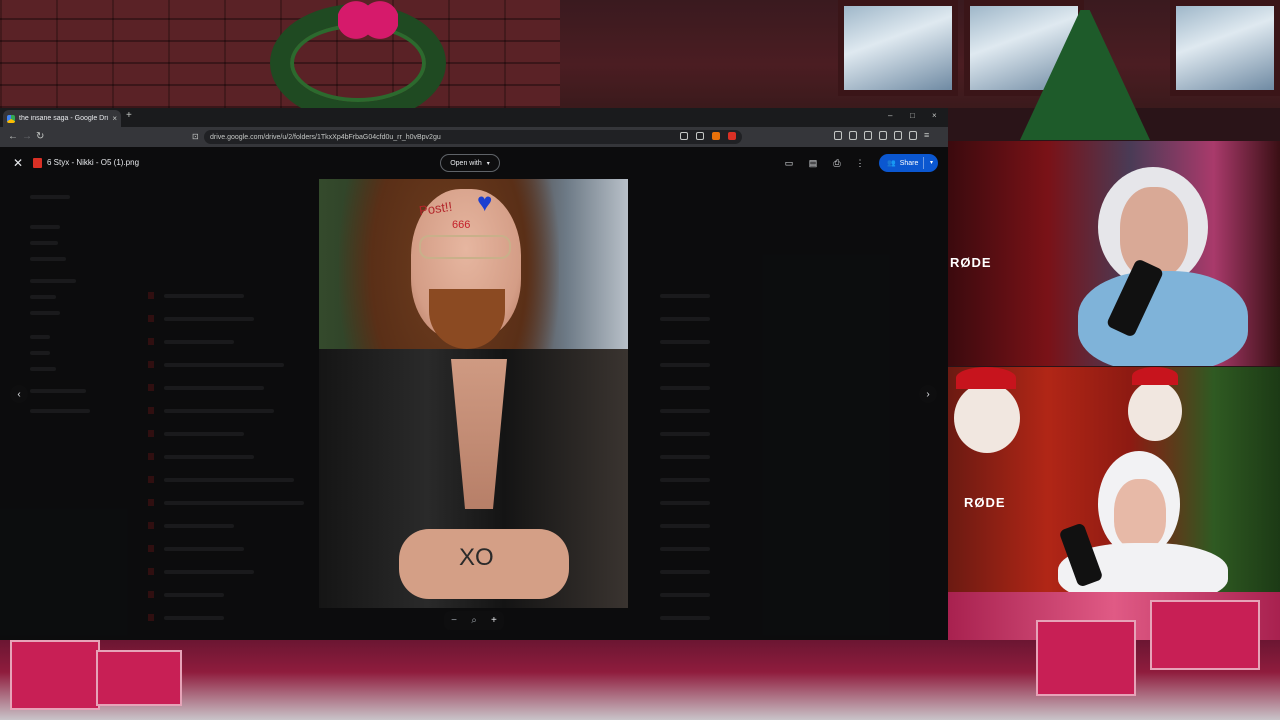 Image resolution: width=1280 pixels, height=720 pixels. I want to click on glasses-shape, so click(465, 247).